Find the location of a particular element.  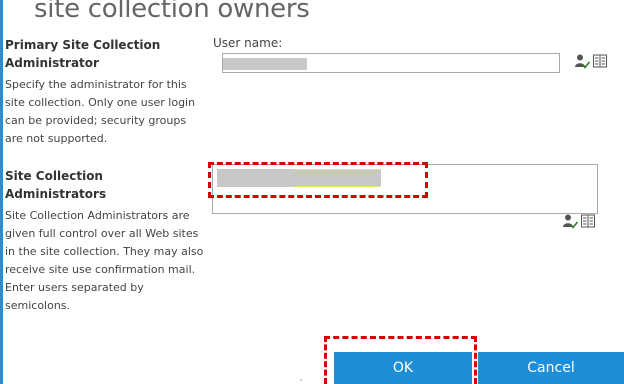

left-accent-rule is located at coordinates (1, 192).